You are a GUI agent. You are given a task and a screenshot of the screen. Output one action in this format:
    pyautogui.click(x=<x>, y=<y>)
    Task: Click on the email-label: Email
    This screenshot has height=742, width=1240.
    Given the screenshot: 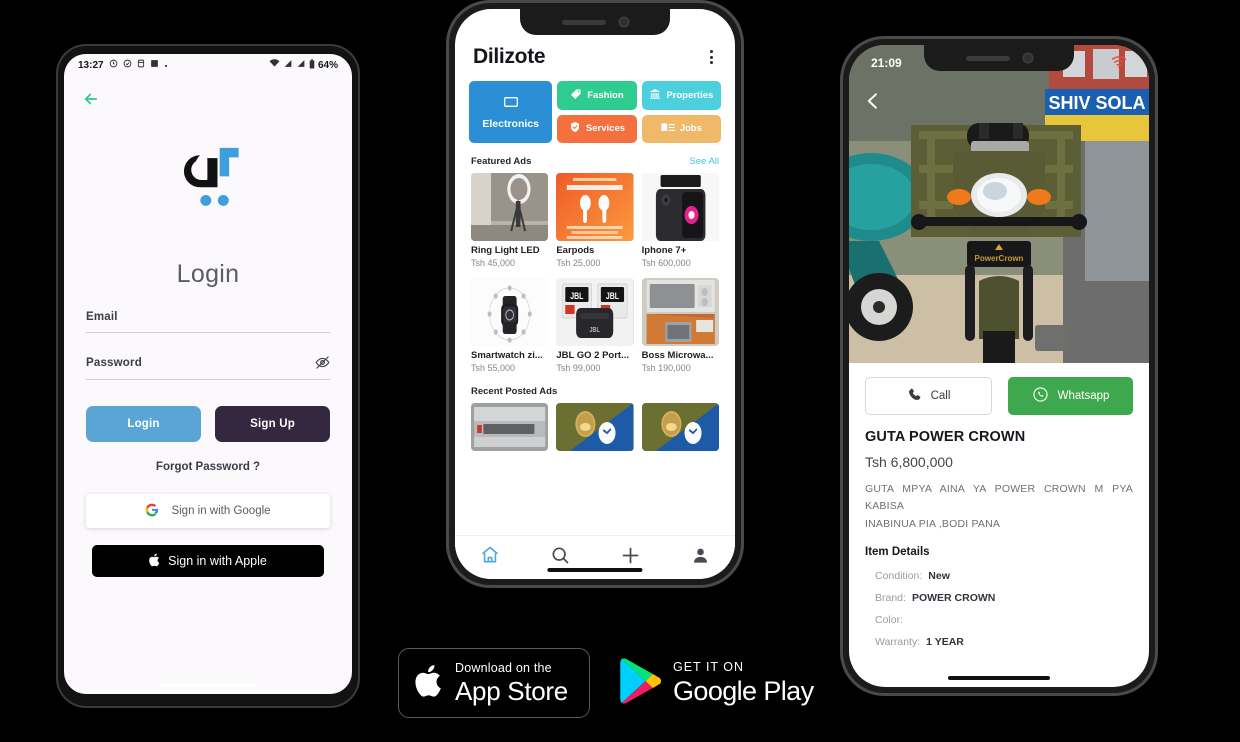 What is the action you would take?
    pyautogui.click(x=102, y=317)
    